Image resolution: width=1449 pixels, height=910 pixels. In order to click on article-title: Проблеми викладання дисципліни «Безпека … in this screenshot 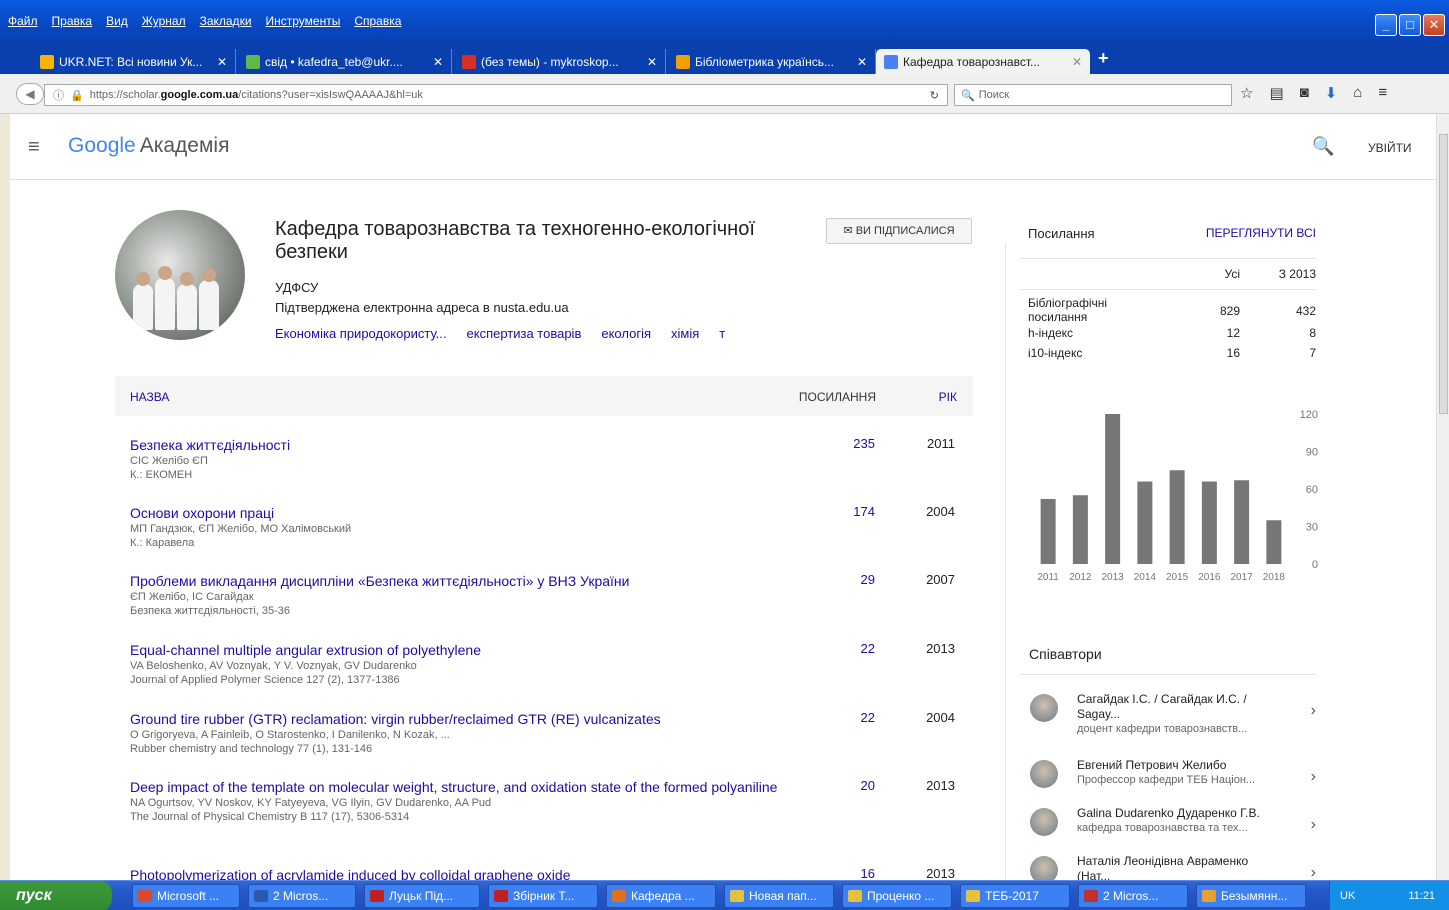, I will do `click(460, 581)`.